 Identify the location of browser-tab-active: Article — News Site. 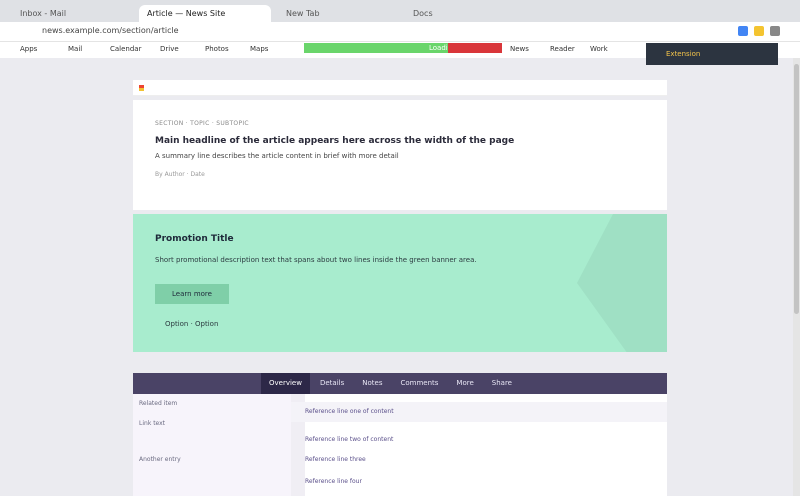
(205, 13).